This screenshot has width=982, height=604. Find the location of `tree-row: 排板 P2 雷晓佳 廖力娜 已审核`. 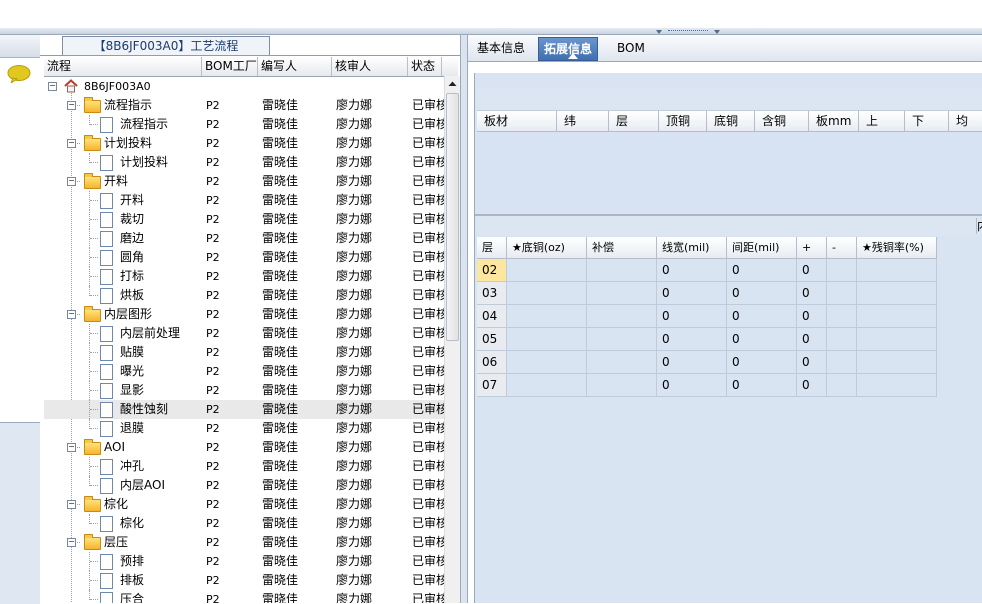

tree-row: 排板 P2 雷晓佳 廖力娜 已审核 is located at coordinates (245, 580).